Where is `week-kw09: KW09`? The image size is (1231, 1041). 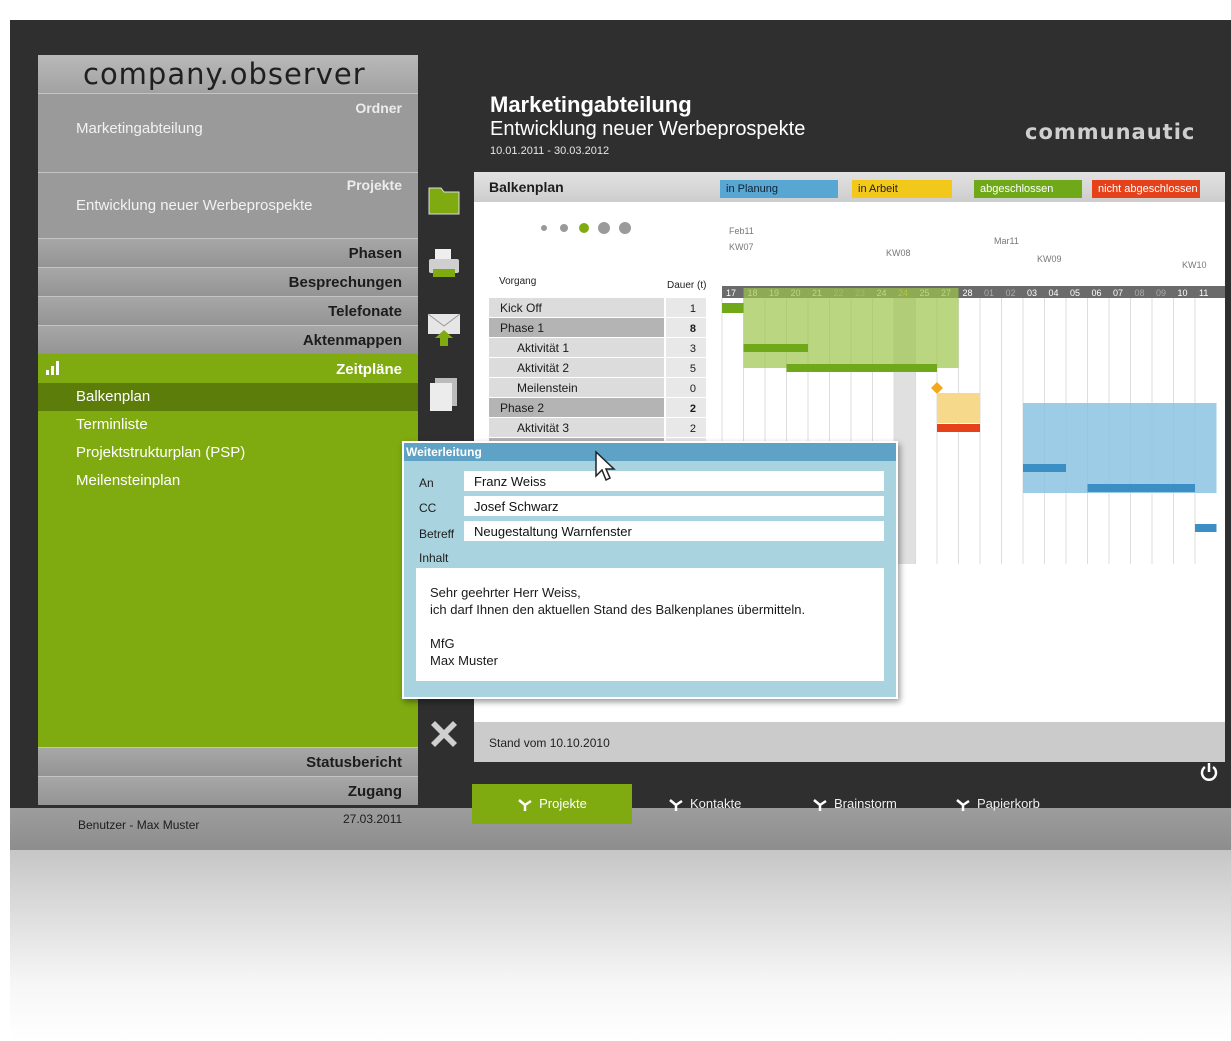
week-kw09: KW09 is located at coordinates (1049, 259).